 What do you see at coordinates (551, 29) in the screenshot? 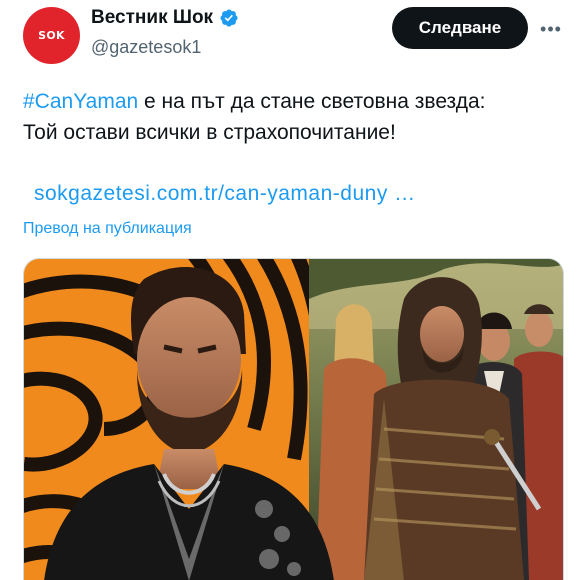
I see `more-options-icon: •••` at bounding box center [551, 29].